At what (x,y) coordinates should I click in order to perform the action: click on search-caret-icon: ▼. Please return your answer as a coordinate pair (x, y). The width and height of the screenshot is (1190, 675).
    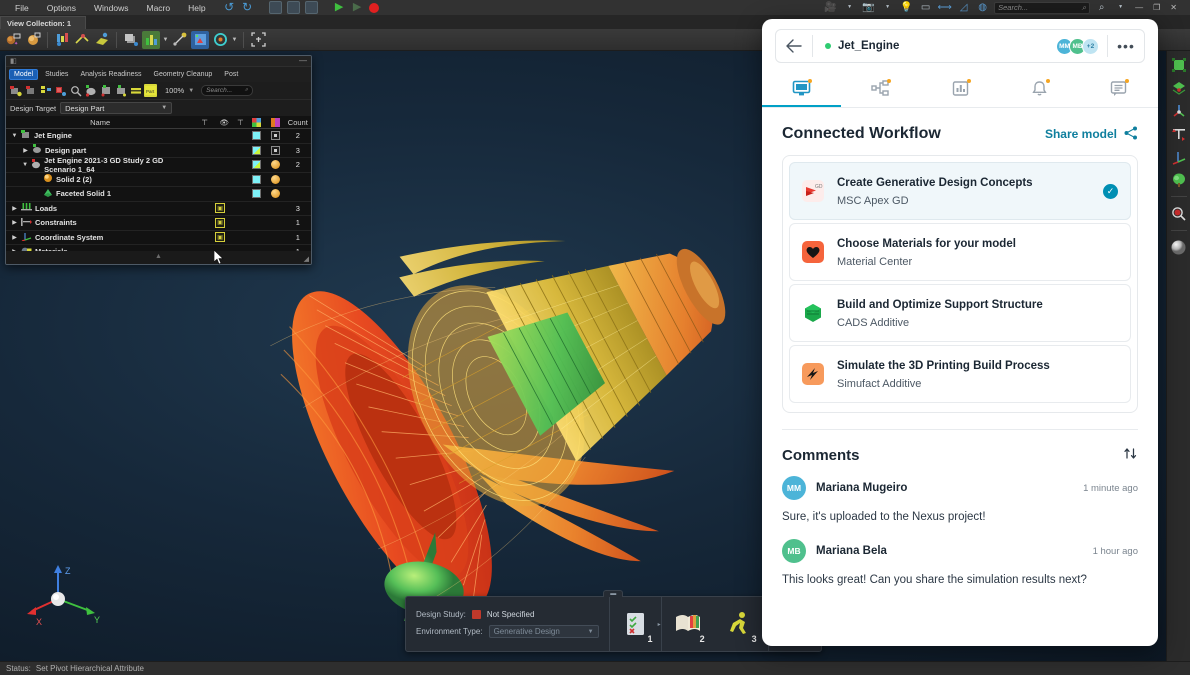
    Looking at the image, I should click on (1120, 7).